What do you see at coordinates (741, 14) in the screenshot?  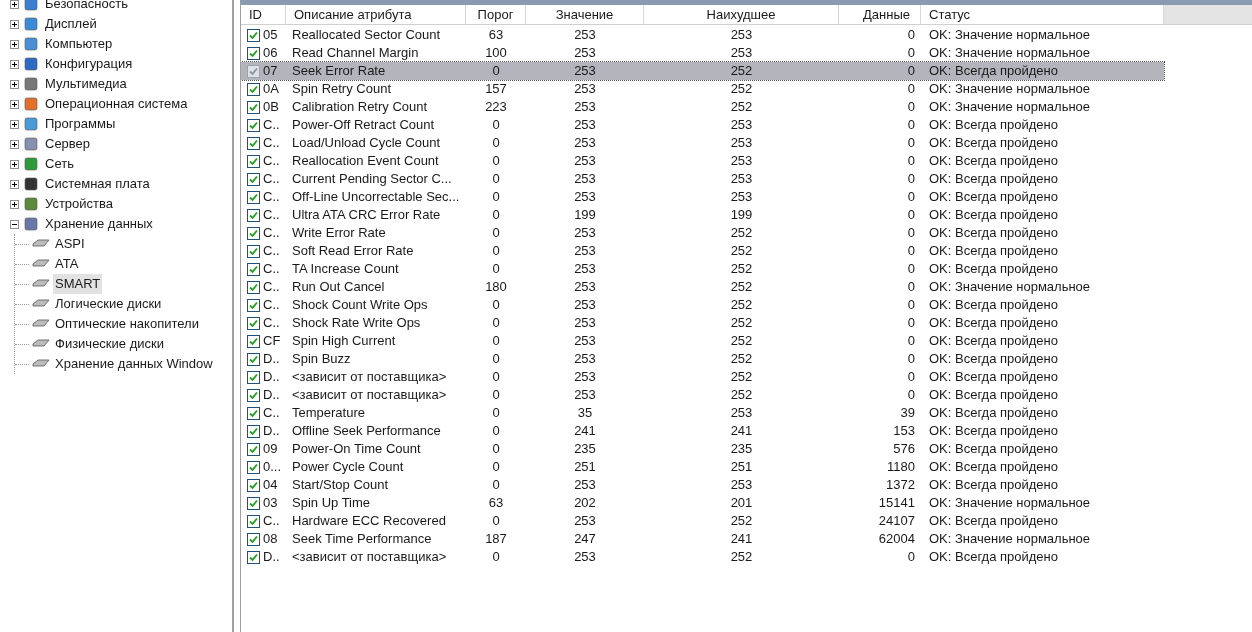 I see `column-header: Наихудшее` at bounding box center [741, 14].